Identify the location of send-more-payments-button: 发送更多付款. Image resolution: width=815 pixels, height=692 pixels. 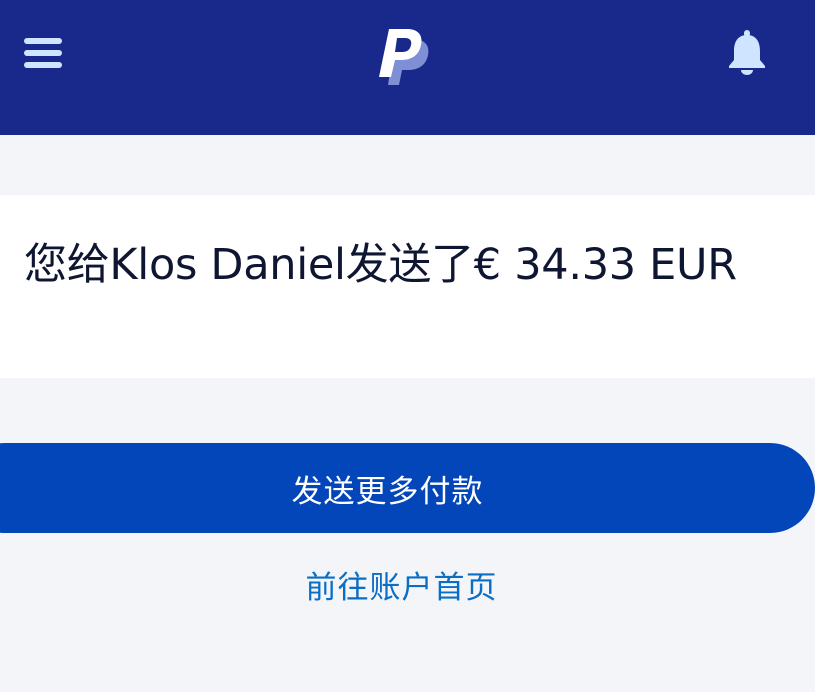
(407, 488).